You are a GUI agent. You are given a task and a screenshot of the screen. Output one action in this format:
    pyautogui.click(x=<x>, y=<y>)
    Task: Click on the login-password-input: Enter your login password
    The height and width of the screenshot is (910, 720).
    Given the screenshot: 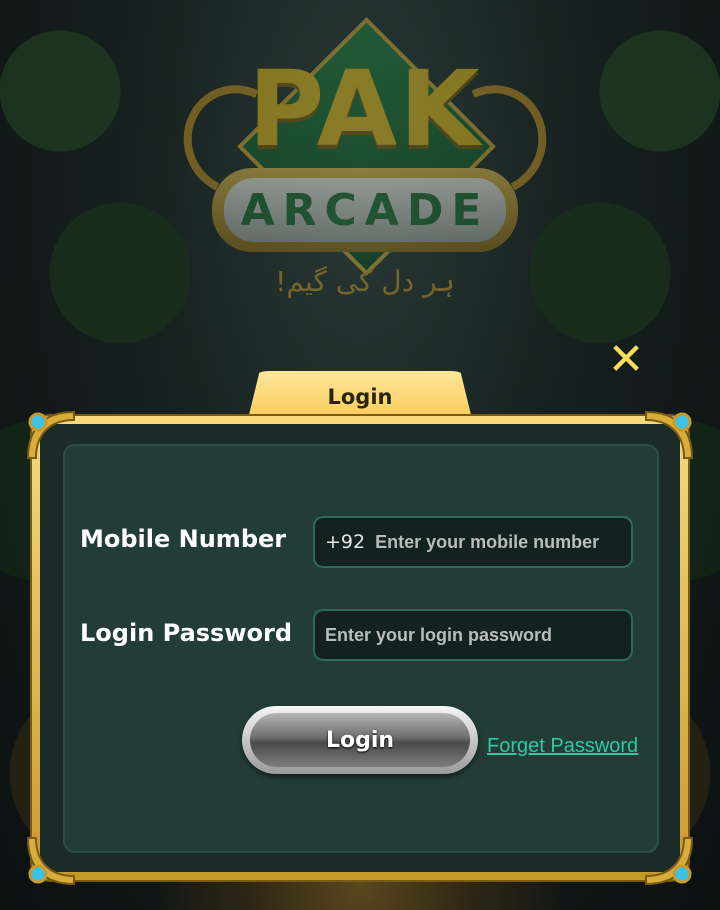 What is the action you would take?
    pyautogui.click(x=473, y=635)
    